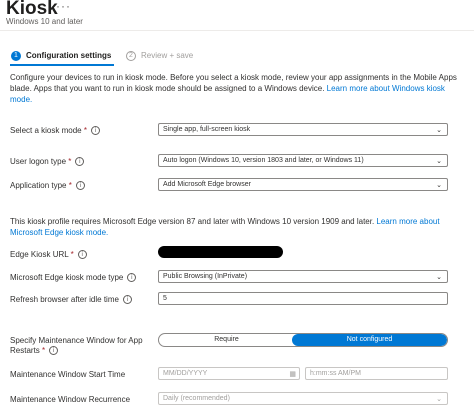  Describe the element at coordinates (73, 278) in the screenshot. I see `edge-mode-label: Microsoft Edge kiosk mode type i` at that location.